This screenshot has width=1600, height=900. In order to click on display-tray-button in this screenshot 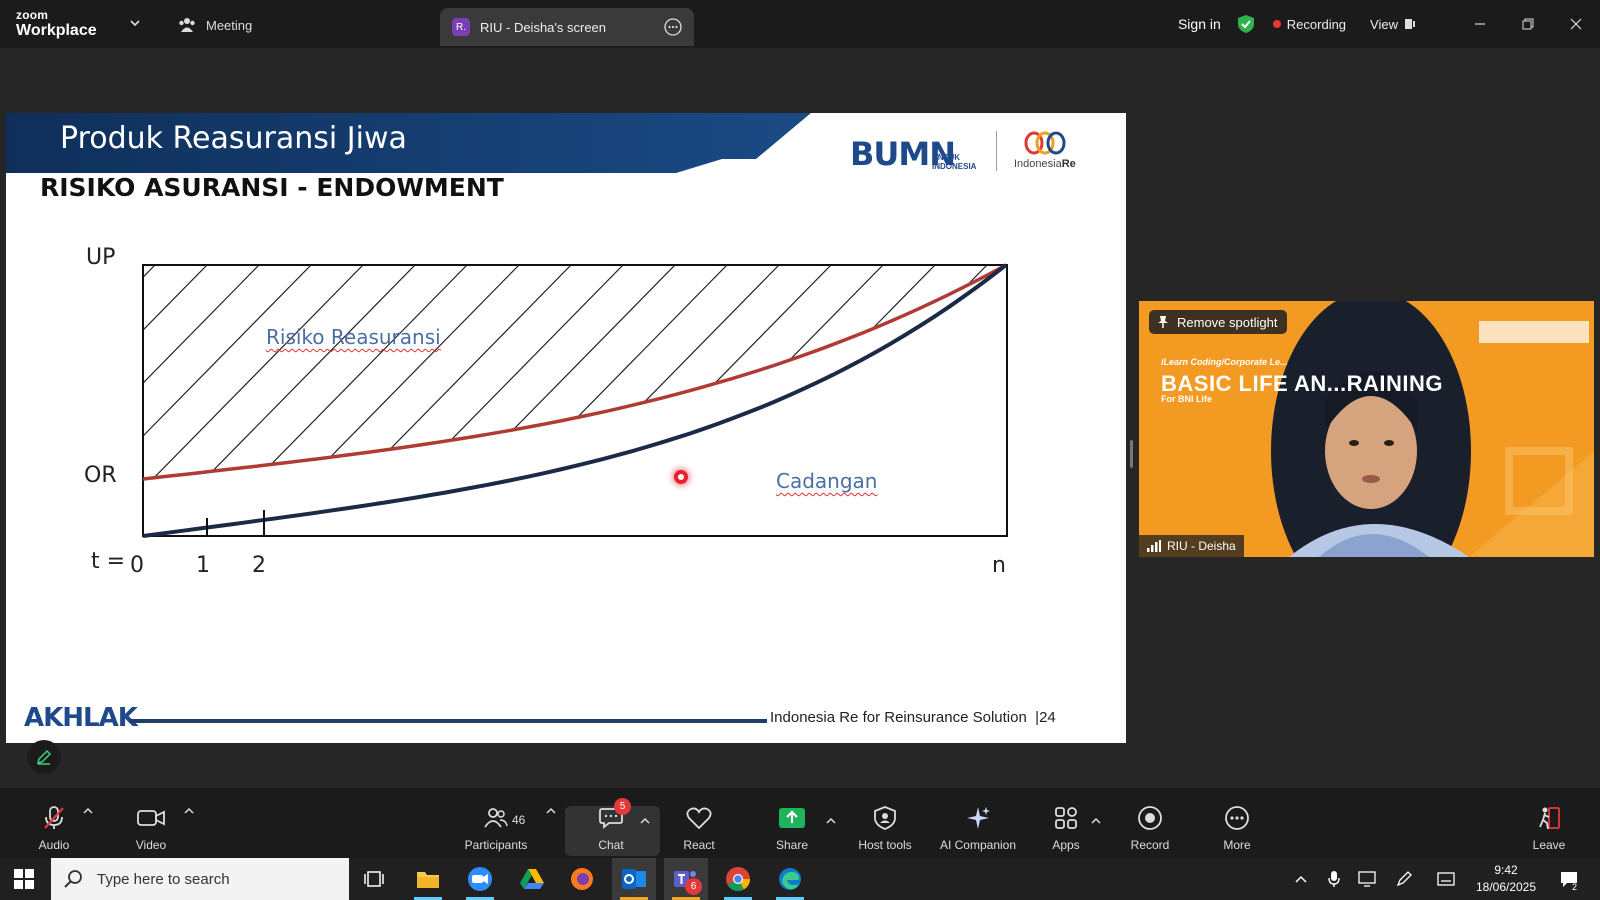, I will do `click(1367, 879)`.